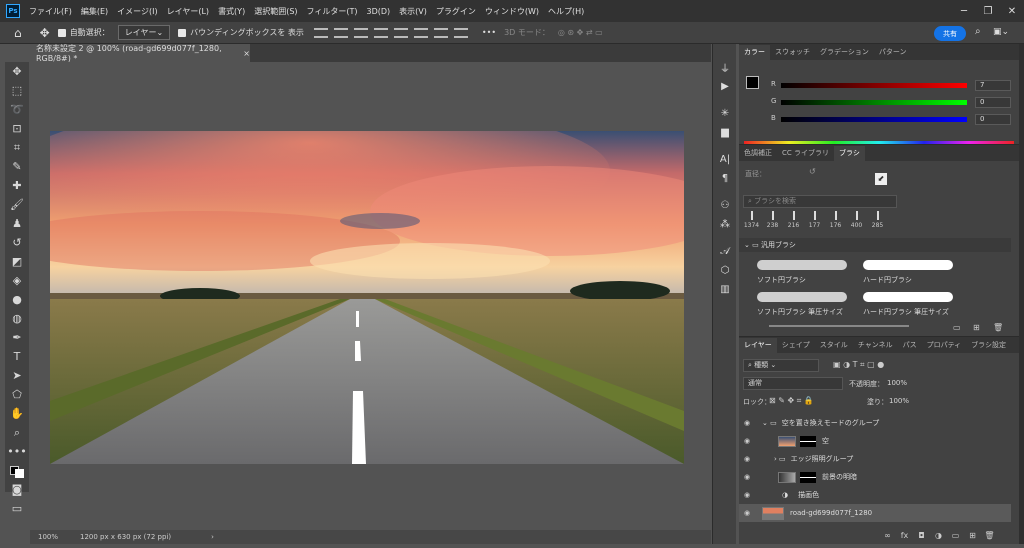 The width and height of the screenshot is (1024, 548). I want to click on align-center-icon, so click(340, 32).